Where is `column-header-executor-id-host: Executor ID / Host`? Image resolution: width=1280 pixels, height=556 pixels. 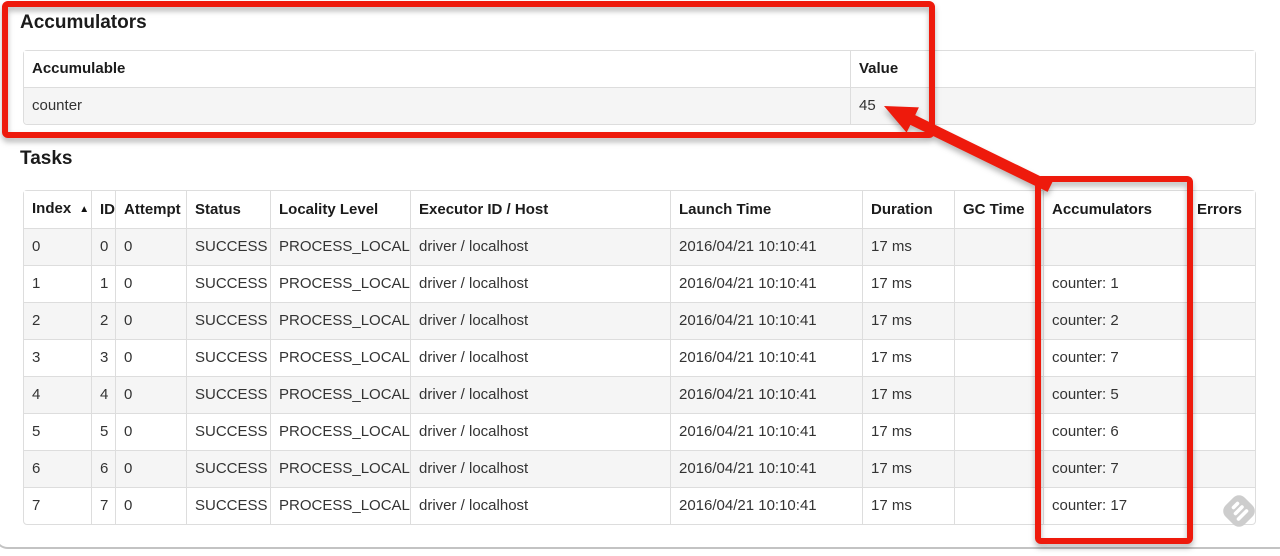 column-header-executor-id-host: Executor ID / Host is located at coordinates (540, 209).